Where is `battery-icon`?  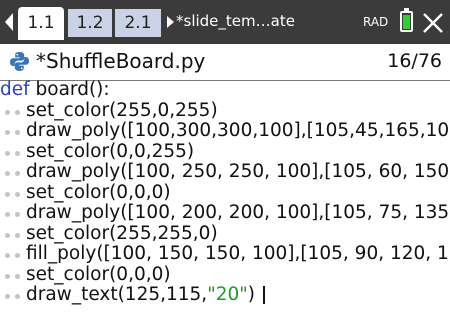 battery-icon is located at coordinates (406, 20).